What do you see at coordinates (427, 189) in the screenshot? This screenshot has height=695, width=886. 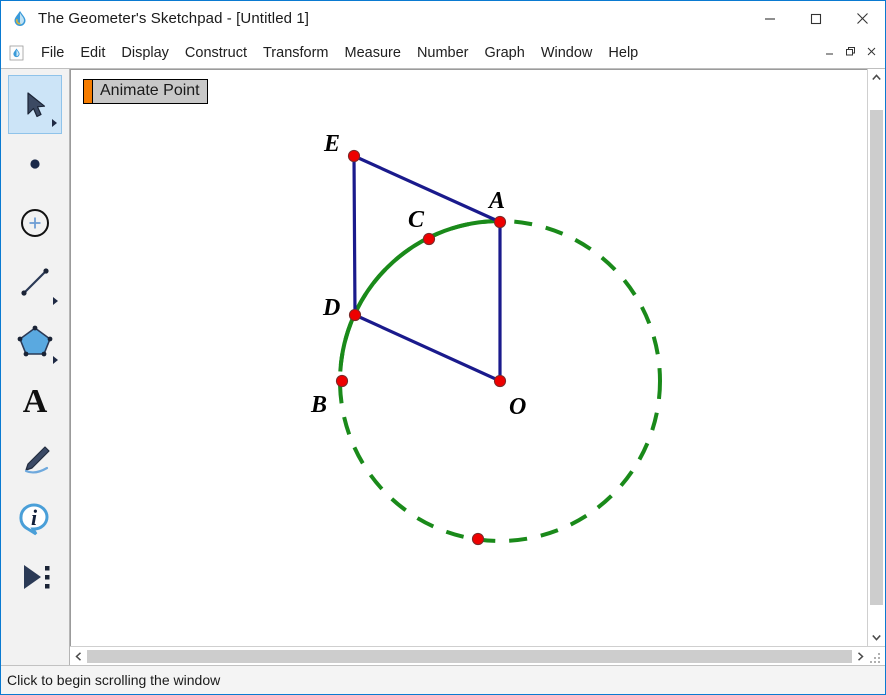 I see `segment-E-A` at bounding box center [427, 189].